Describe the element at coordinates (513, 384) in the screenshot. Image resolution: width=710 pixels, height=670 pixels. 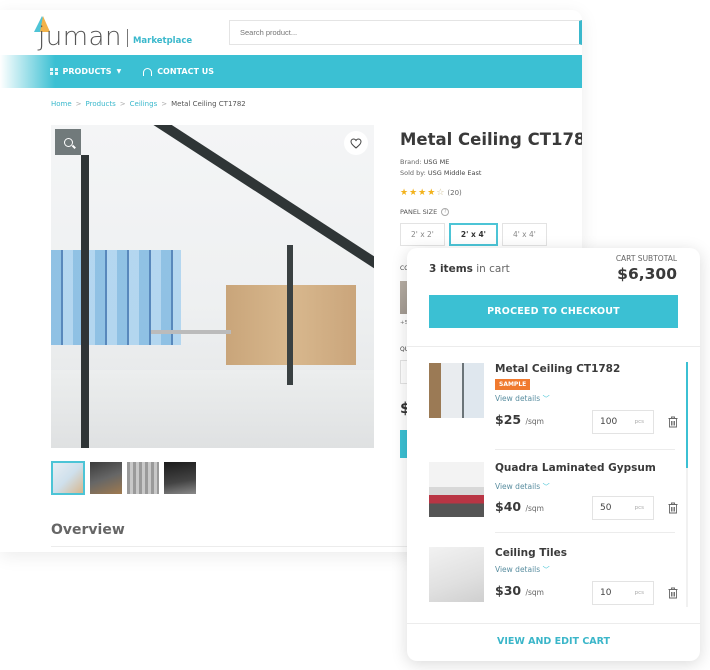
I see `sample-badge: SAMPLE` at that location.